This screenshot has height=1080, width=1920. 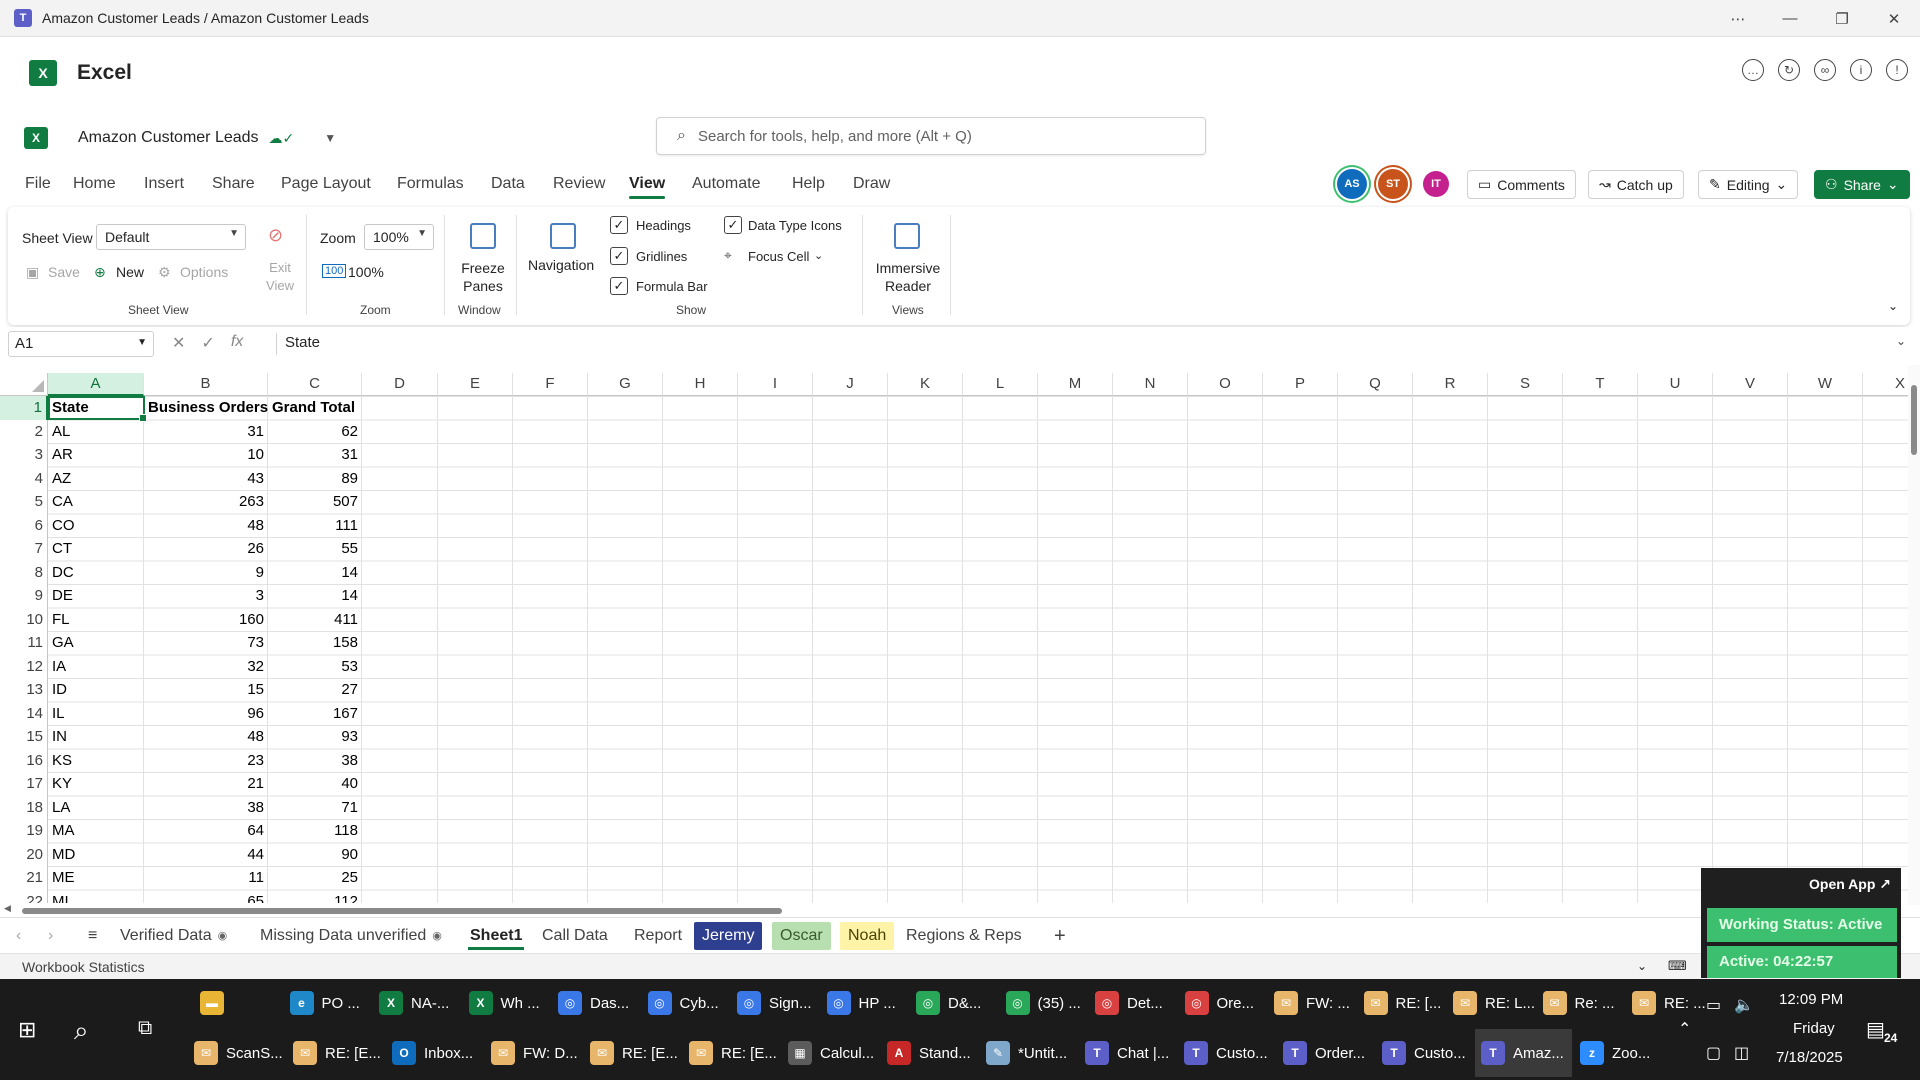 I want to click on table-cell: CA, so click(x=96, y=502).